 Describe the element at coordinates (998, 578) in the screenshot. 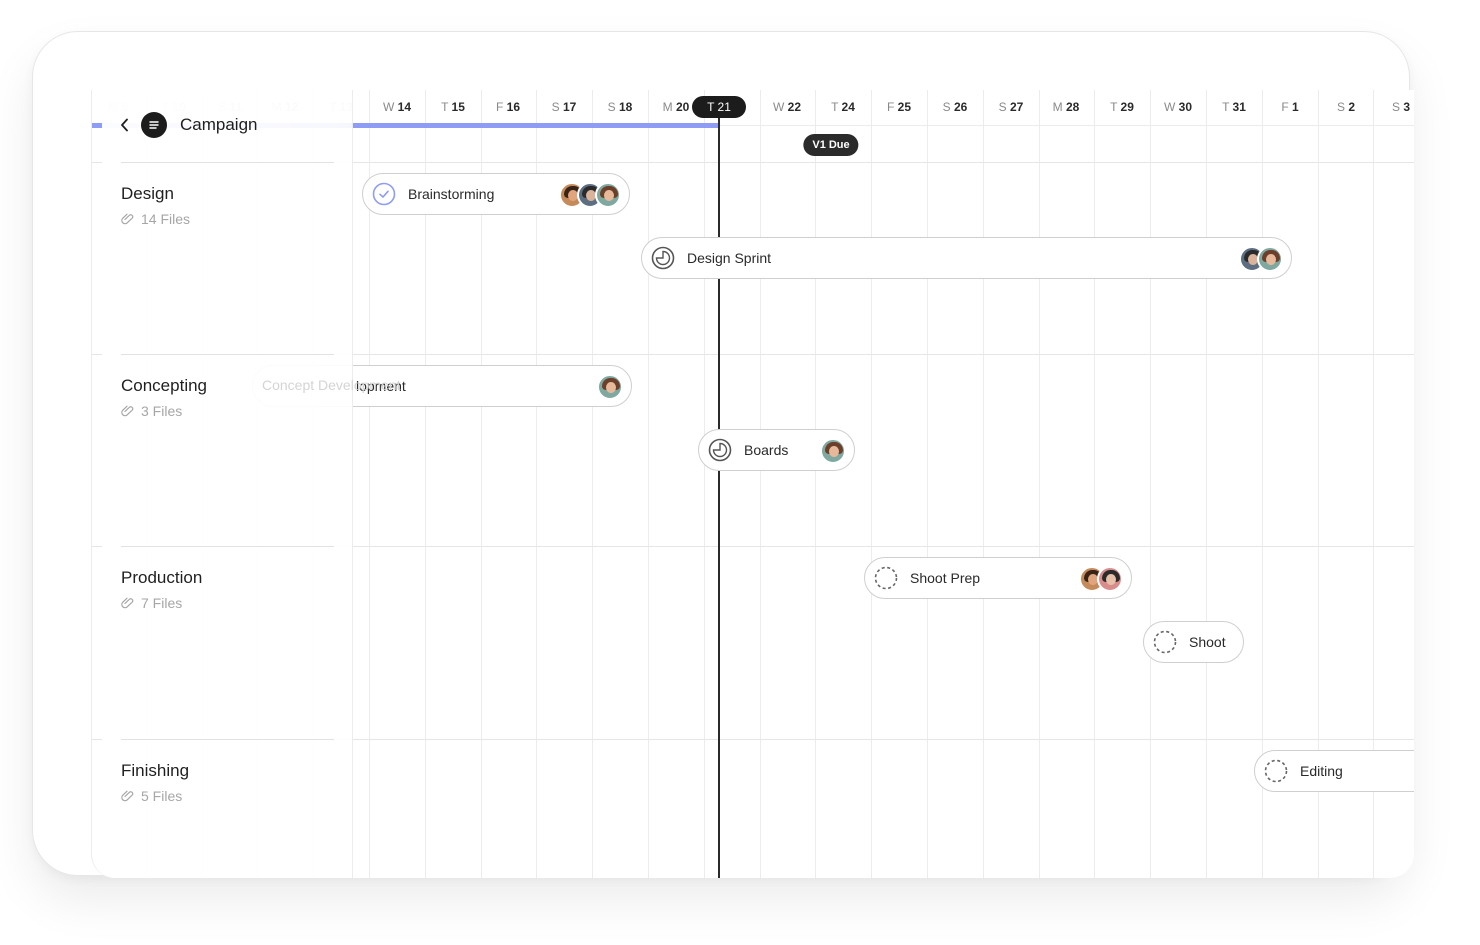

I see `task-shoot-prep: Shoot Prep` at that location.